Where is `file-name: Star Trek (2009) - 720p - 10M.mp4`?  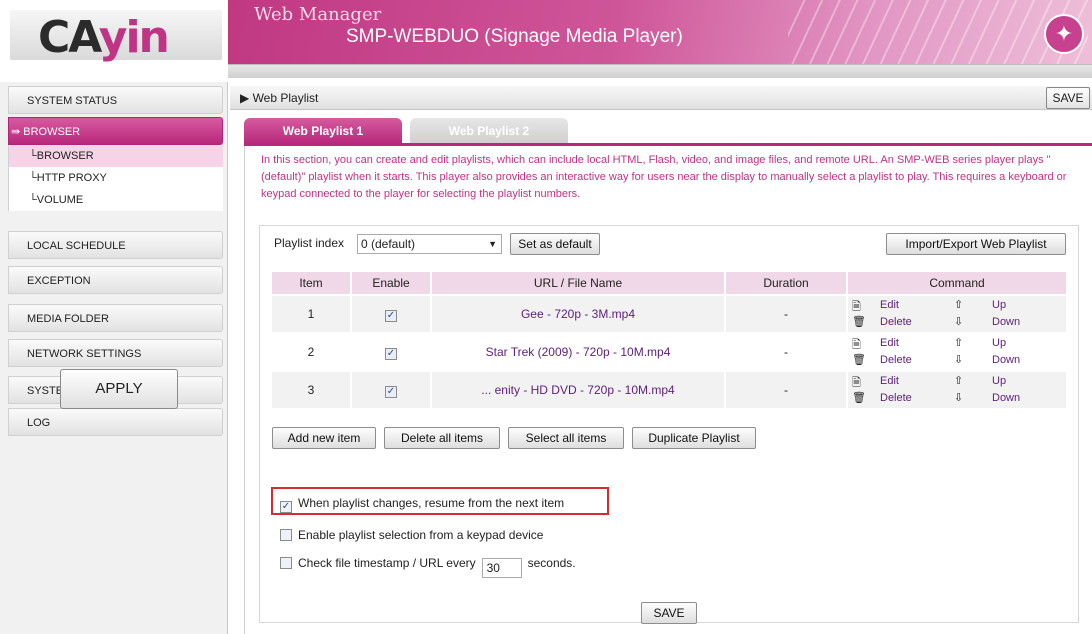 file-name: Star Trek (2009) - 720p - 10M.mp4 is located at coordinates (579, 351).